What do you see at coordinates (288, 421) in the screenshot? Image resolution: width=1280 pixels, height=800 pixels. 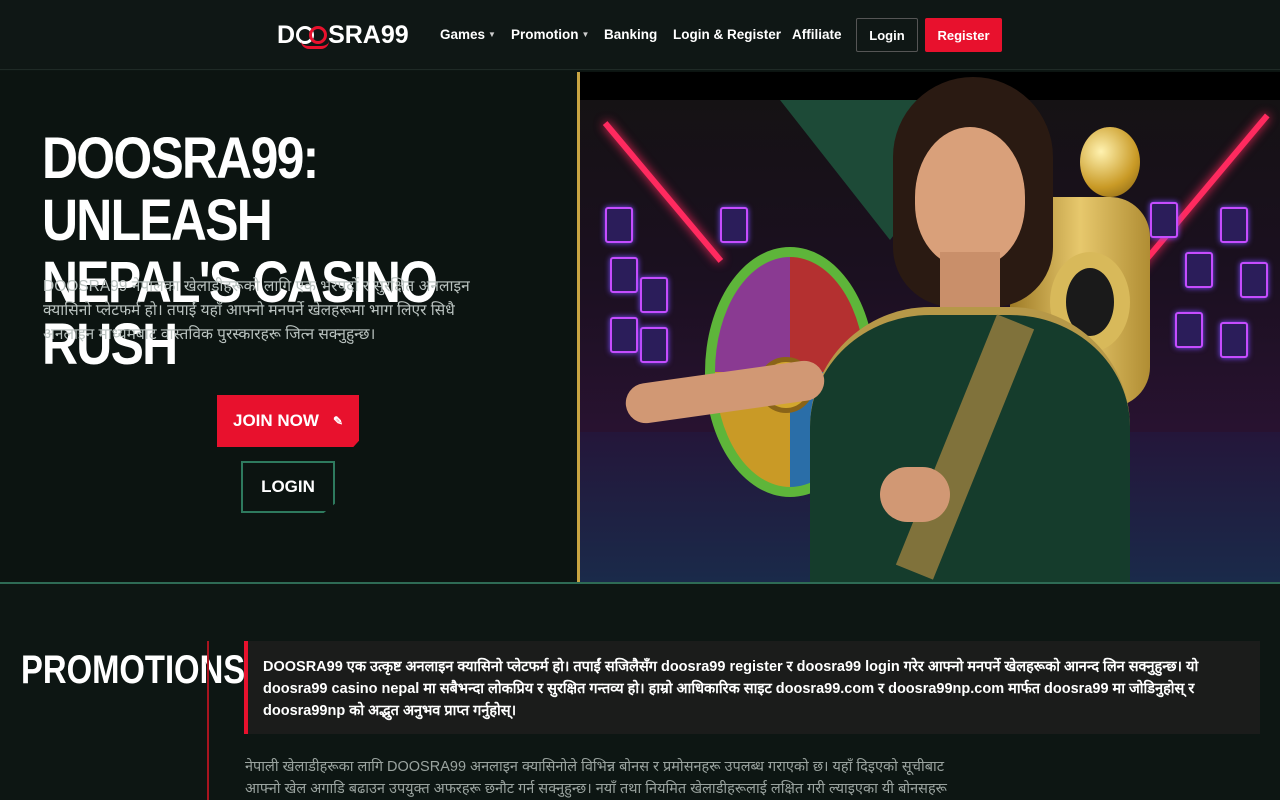 I see `join-now-button: JOIN NOW ✎` at bounding box center [288, 421].